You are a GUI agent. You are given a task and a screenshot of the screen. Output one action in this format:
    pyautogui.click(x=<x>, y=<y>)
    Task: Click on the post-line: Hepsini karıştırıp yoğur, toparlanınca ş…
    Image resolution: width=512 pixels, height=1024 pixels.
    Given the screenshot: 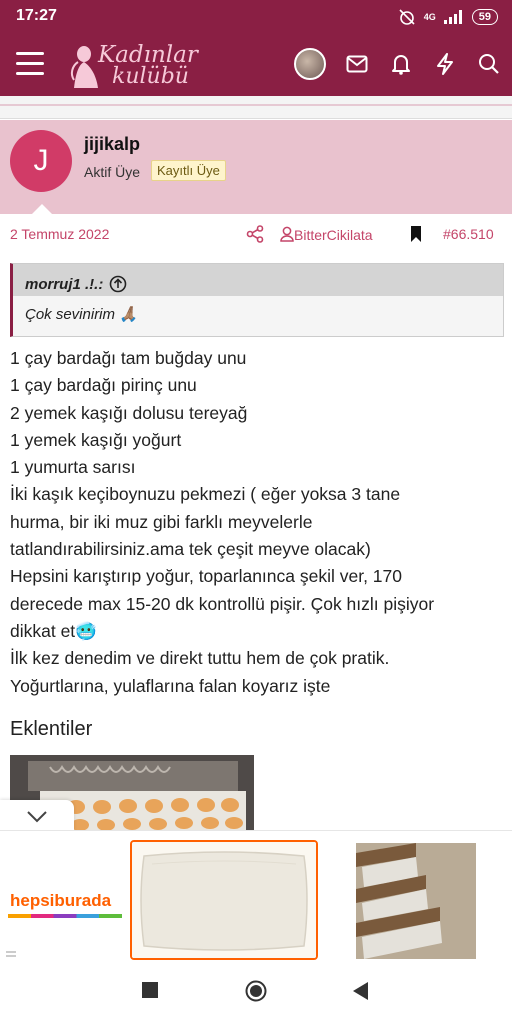 What is the action you would take?
    pyautogui.click(x=206, y=576)
    